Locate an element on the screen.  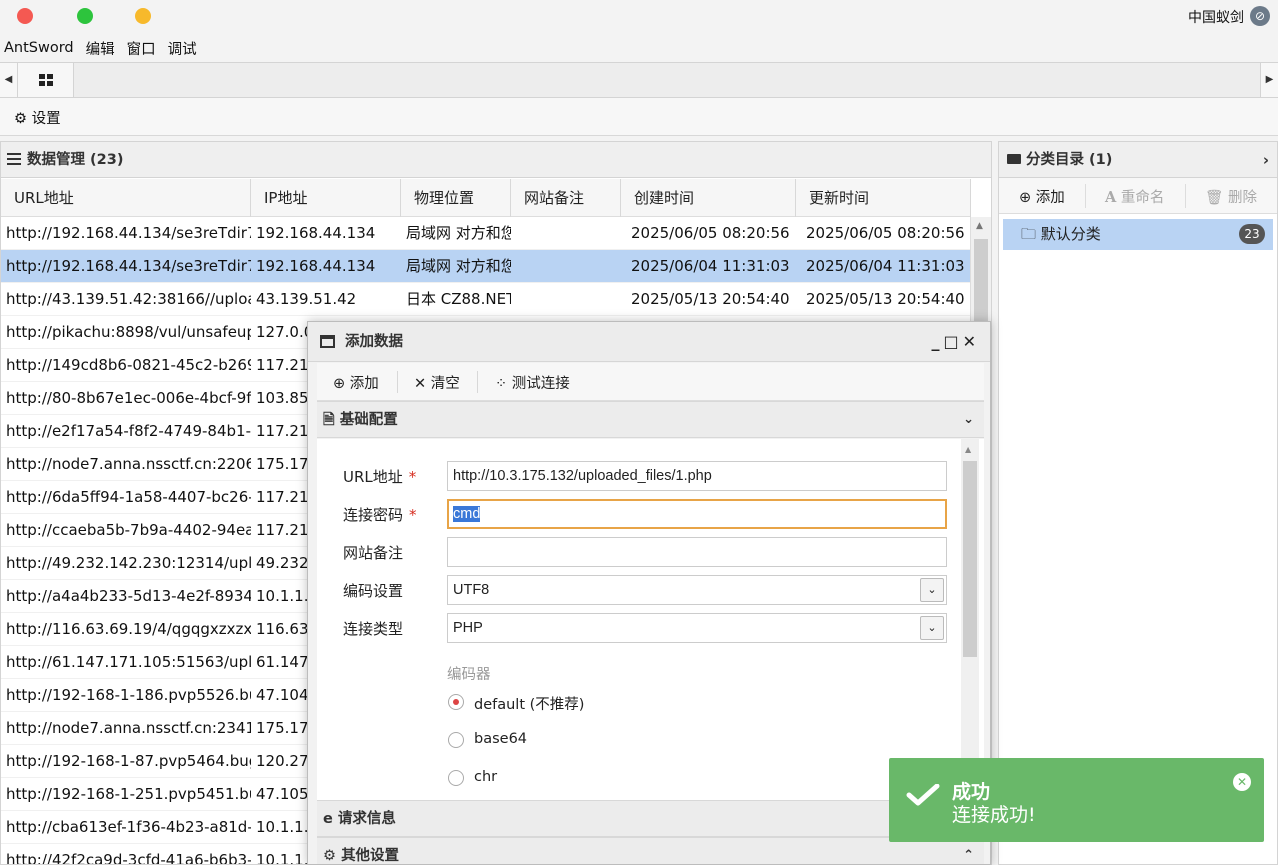
scrollbar-thumb is located at coordinates (981, 284).